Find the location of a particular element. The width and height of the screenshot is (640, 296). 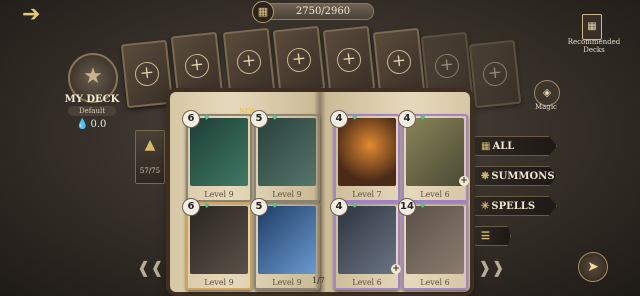

collection-count: 57/75 is located at coordinates (150, 171).